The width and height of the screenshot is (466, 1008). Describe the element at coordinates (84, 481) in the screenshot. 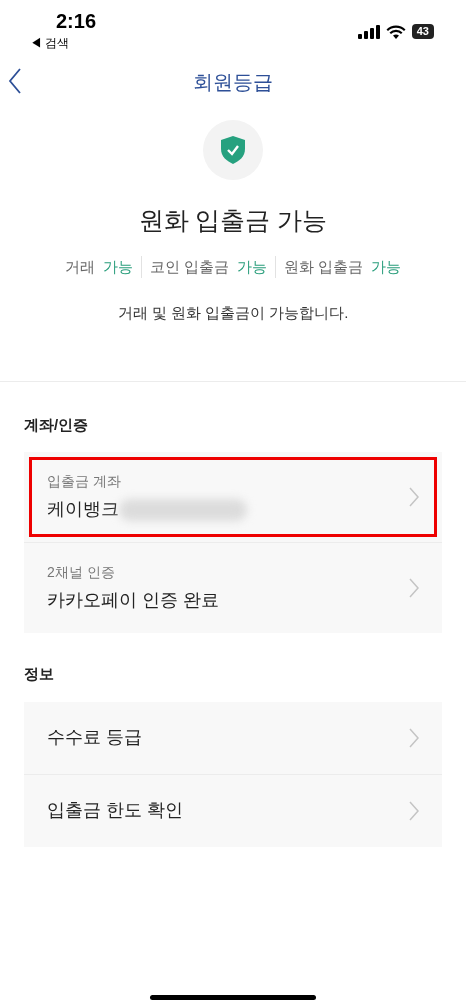

I see `item-label: 입출금 계좌` at that location.